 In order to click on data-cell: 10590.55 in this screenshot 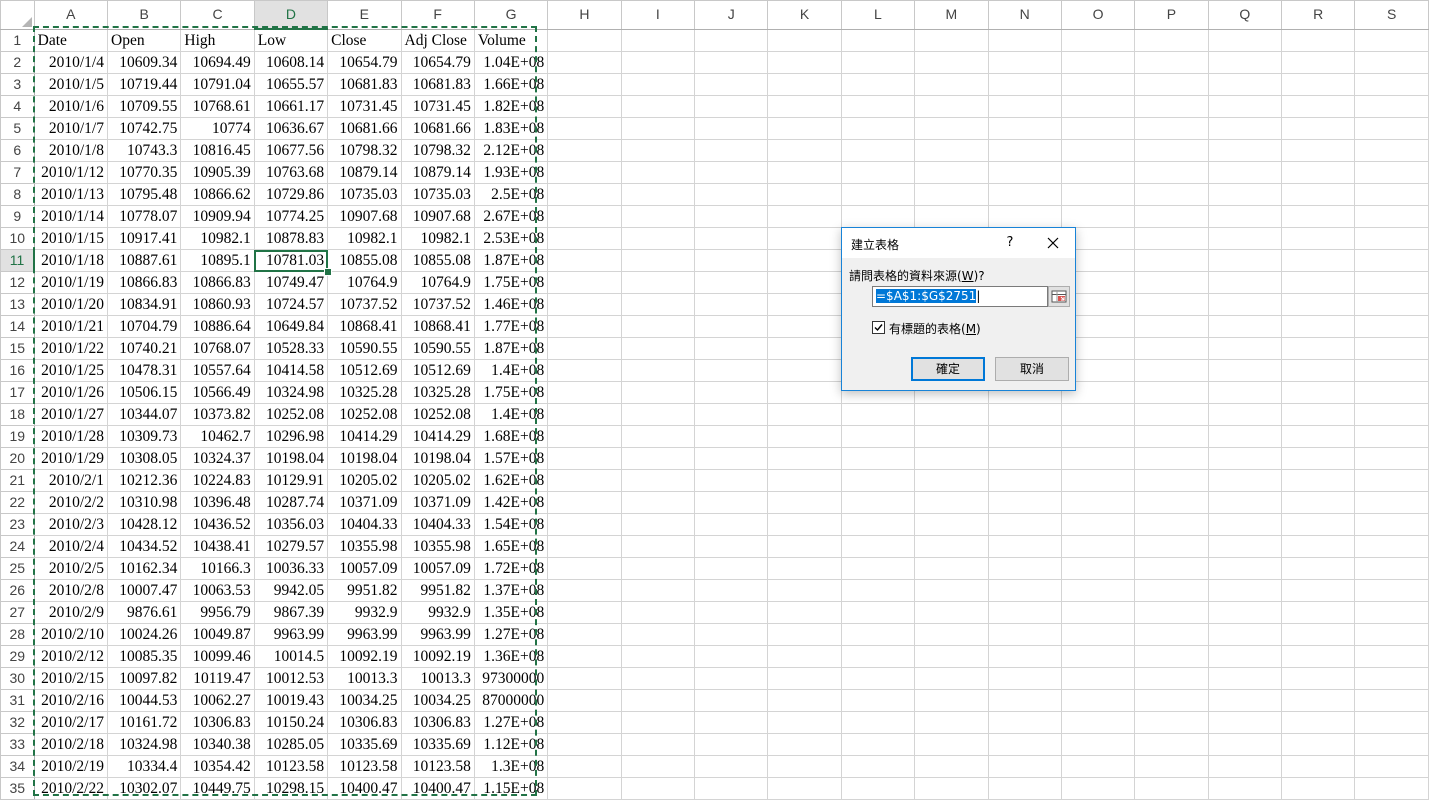, I will do `click(437, 348)`.